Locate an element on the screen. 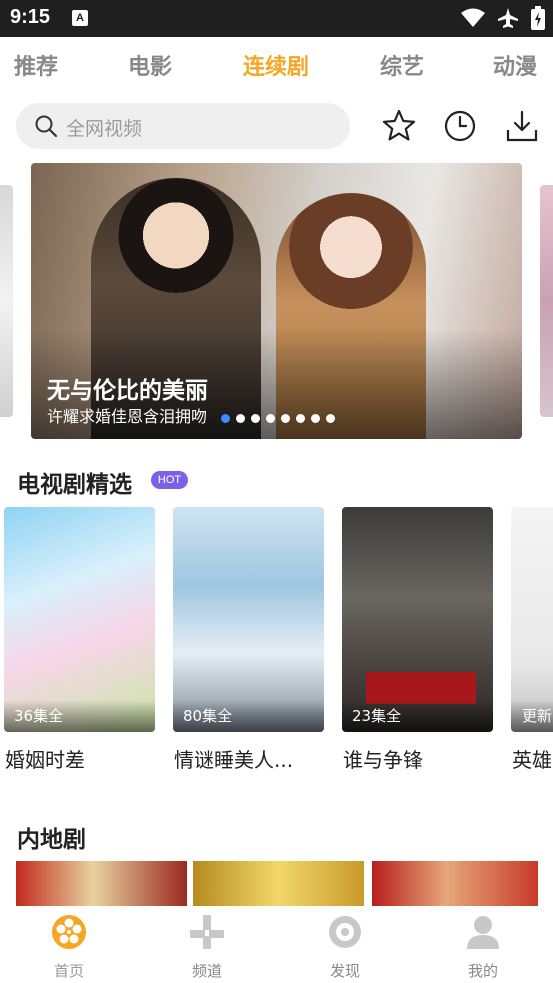 The height and width of the screenshot is (983, 553). wifi-icon is located at coordinates (473, 17).